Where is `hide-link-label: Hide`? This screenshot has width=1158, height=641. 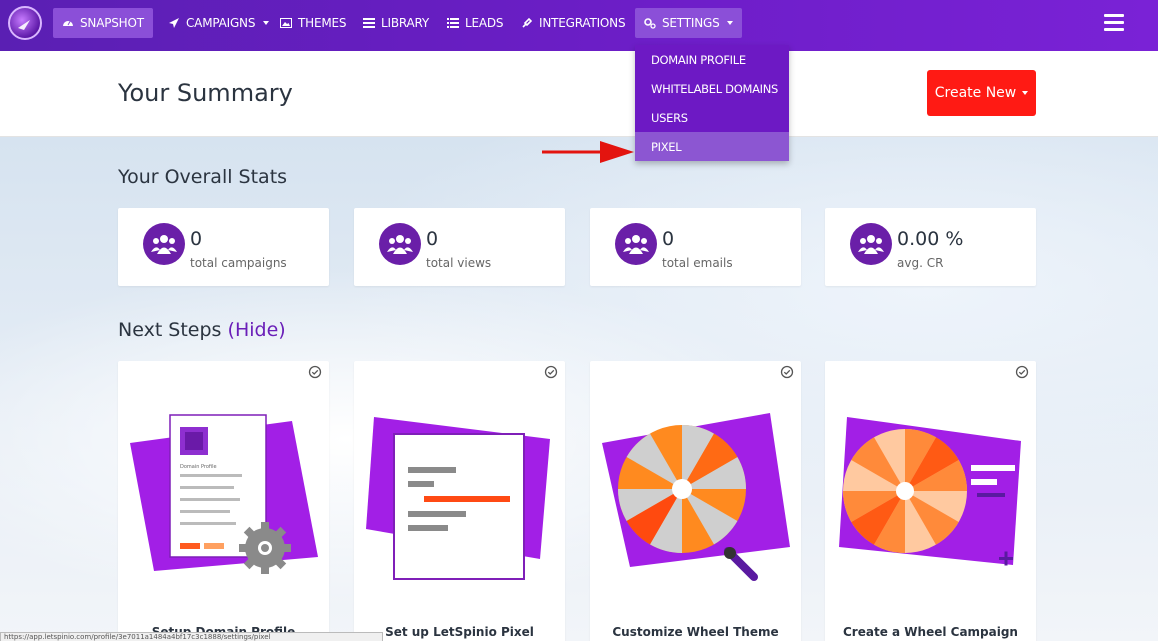
hide-link-label: Hide is located at coordinates (256, 330).